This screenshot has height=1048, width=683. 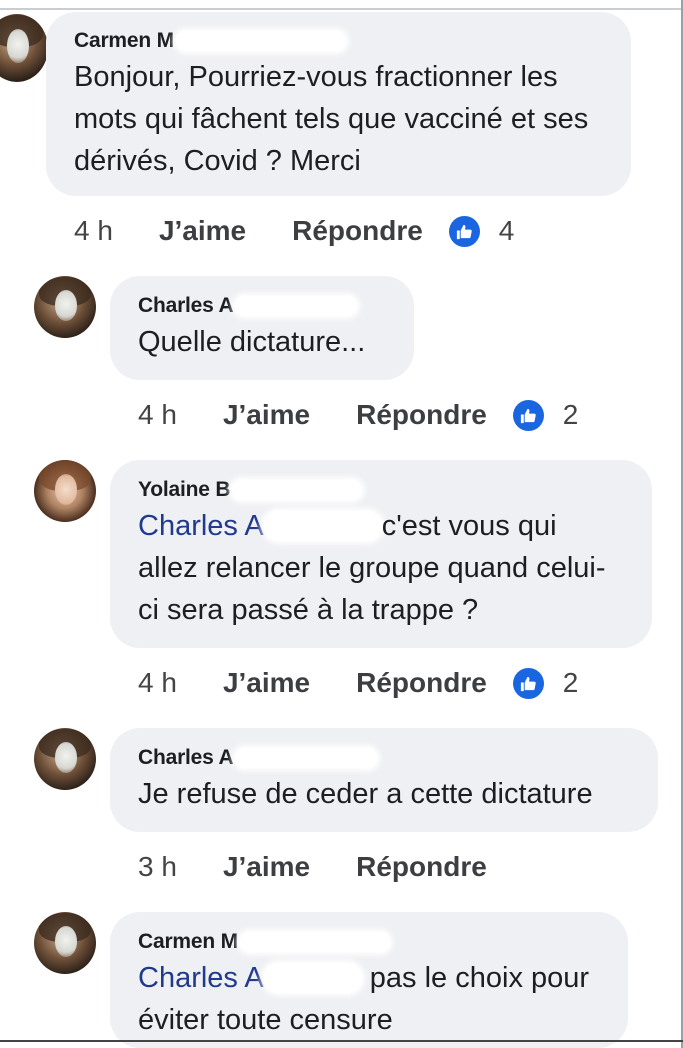 What do you see at coordinates (381, 490) in the screenshot?
I see `comment-author: Yolaine B` at bounding box center [381, 490].